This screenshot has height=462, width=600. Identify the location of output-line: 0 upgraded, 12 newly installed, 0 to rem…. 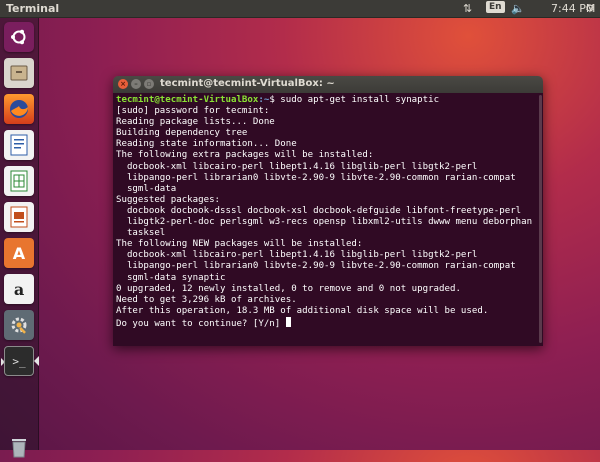
(288, 288).